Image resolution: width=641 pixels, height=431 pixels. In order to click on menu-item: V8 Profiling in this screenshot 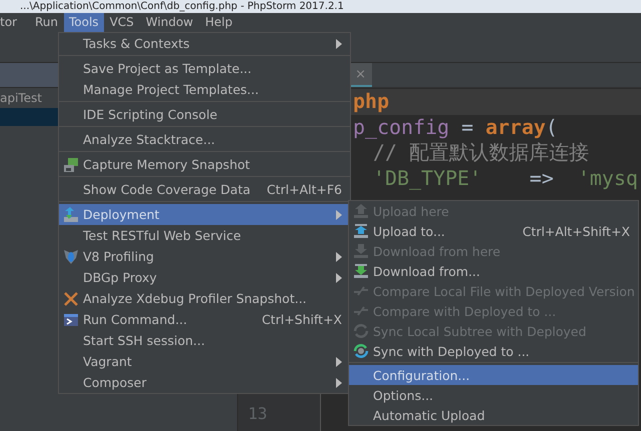, I will do `click(204, 256)`.